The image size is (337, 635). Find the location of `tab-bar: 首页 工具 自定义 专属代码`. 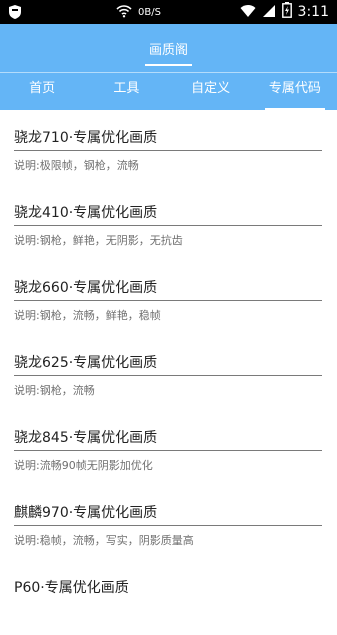

tab-bar: 首页 工具 自定义 专属代码 is located at coordinates (168, 92).